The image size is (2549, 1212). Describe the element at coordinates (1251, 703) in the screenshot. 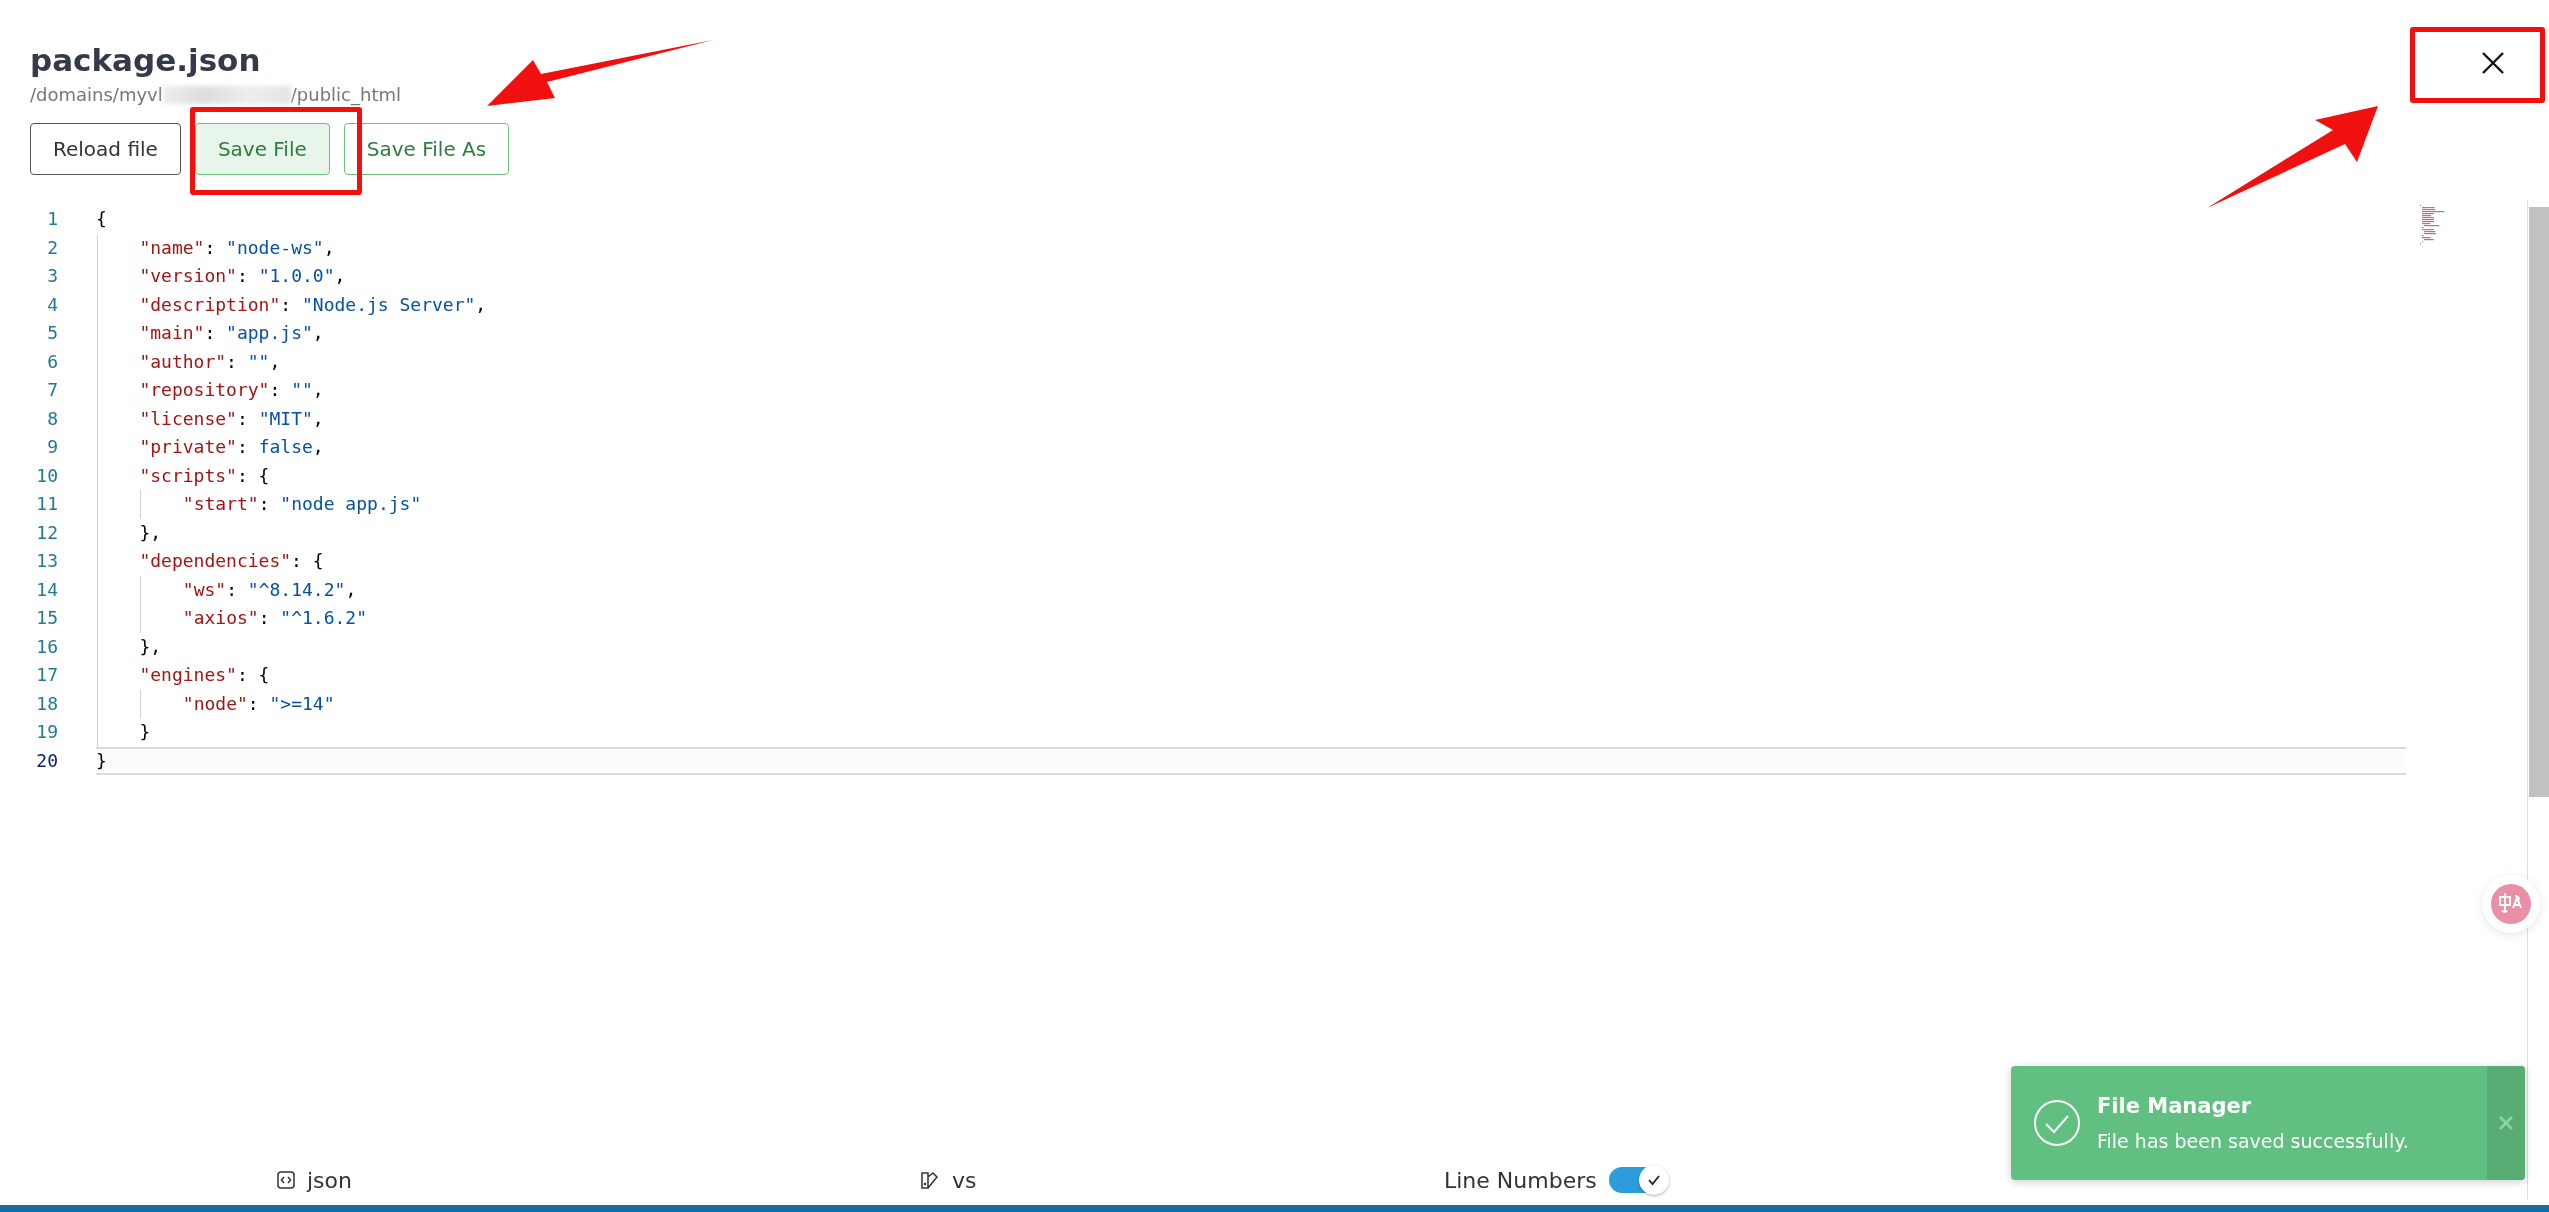

I see `code-line: "node": ">=14"` at that location.